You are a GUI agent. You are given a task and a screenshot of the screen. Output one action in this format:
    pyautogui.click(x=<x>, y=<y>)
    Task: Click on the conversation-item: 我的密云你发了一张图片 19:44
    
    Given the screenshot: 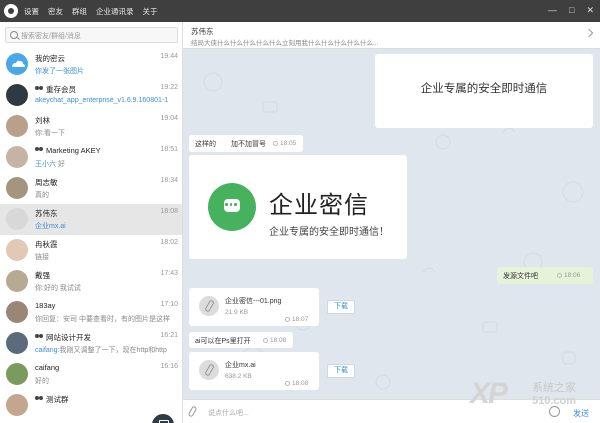 What is the action you would take?
    pyautogui.click(x=91, y=64)
    